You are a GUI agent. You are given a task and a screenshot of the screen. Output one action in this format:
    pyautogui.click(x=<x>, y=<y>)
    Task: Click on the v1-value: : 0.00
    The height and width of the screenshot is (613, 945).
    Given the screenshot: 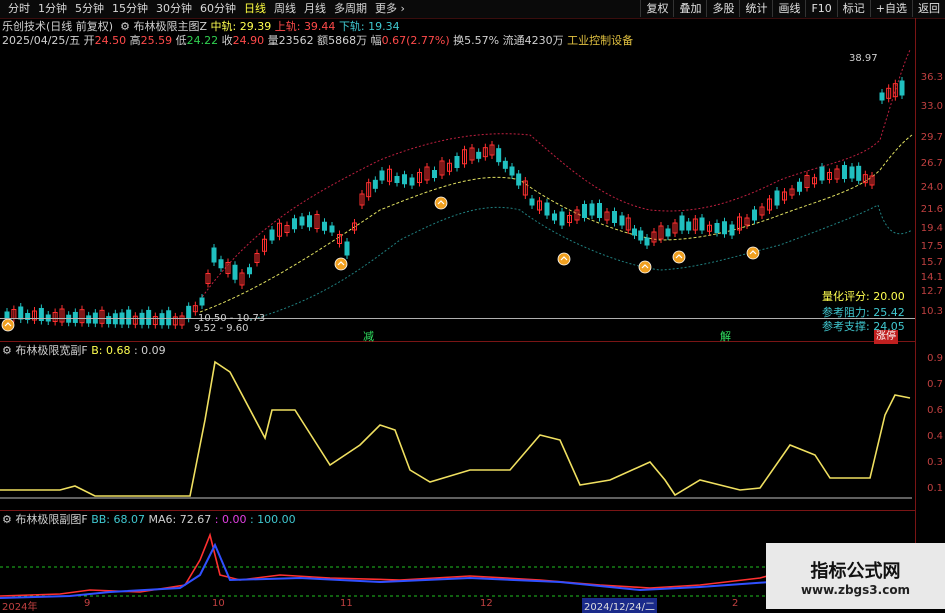 What is the action you would take?
    pyautogui.click(x=230, y=519)
    